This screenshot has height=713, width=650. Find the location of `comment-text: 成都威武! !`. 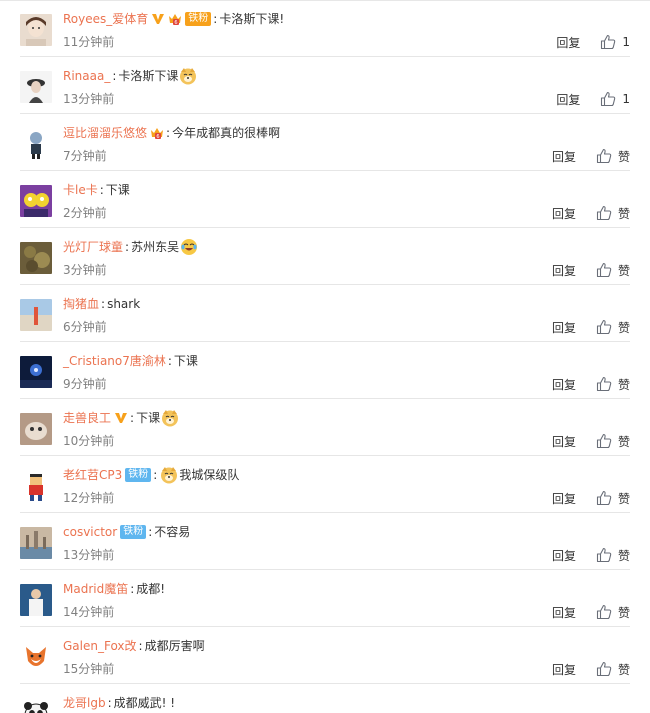

comment-text: 成都威武! ! is located at coordinates (144, 703).